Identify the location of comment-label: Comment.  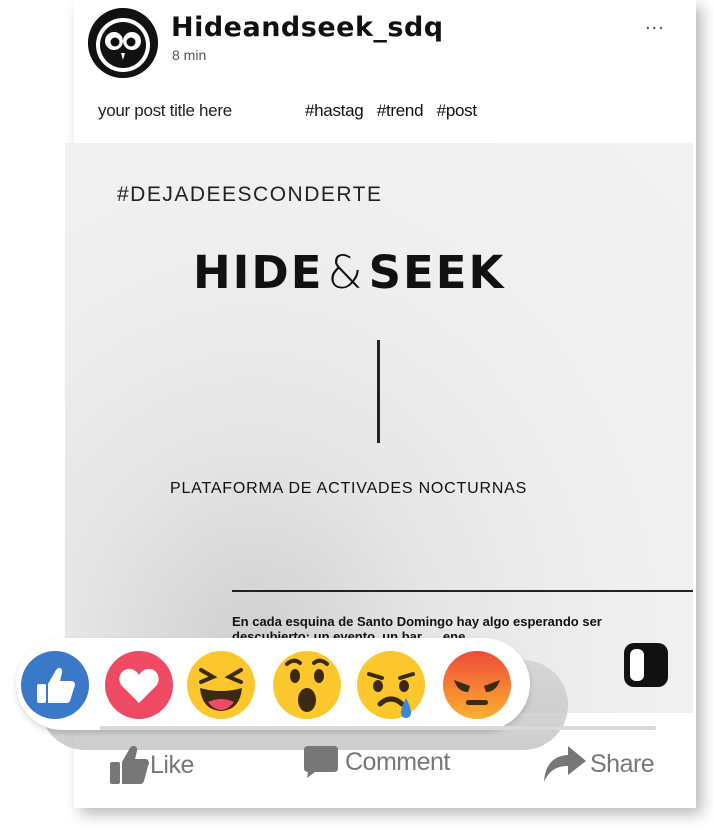
(397, 761).